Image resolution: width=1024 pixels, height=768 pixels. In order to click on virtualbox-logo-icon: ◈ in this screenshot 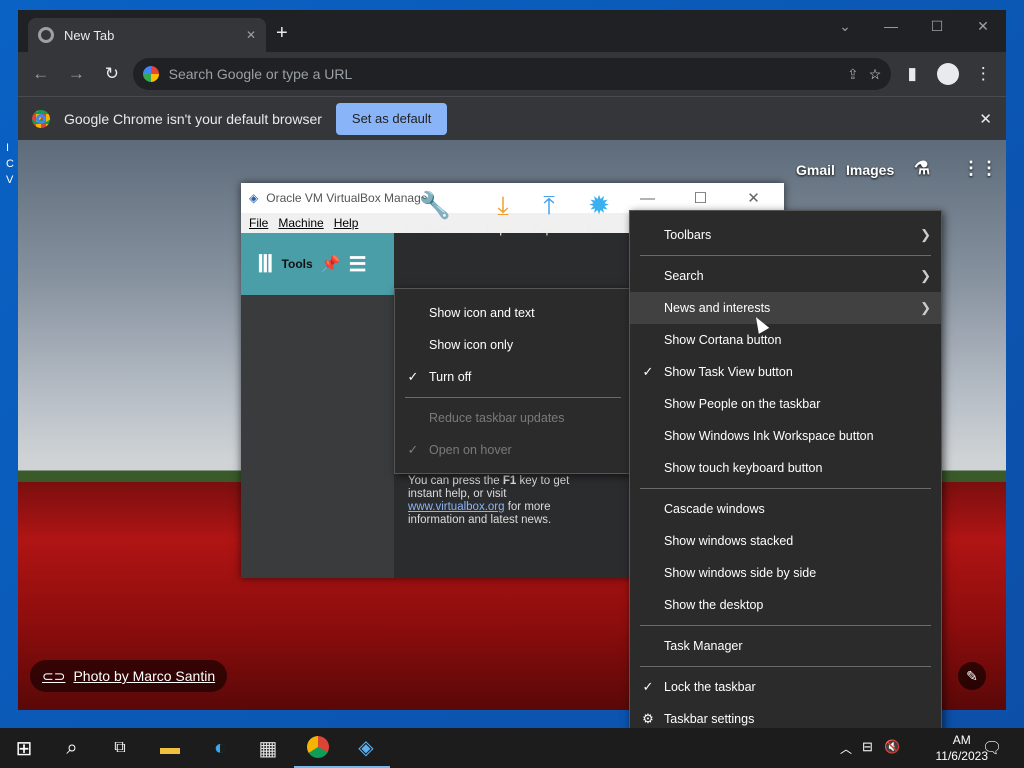, I will do `click(254, 198)`.